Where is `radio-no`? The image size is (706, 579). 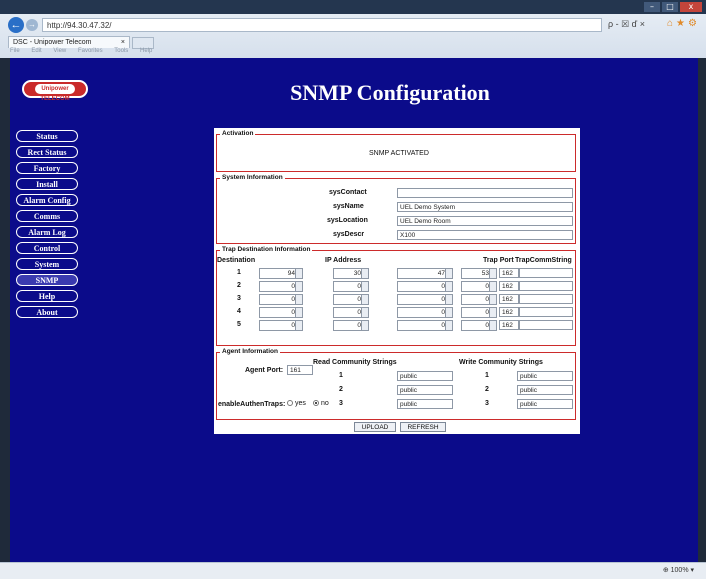
radio-no is located at coordinates (316, 403).